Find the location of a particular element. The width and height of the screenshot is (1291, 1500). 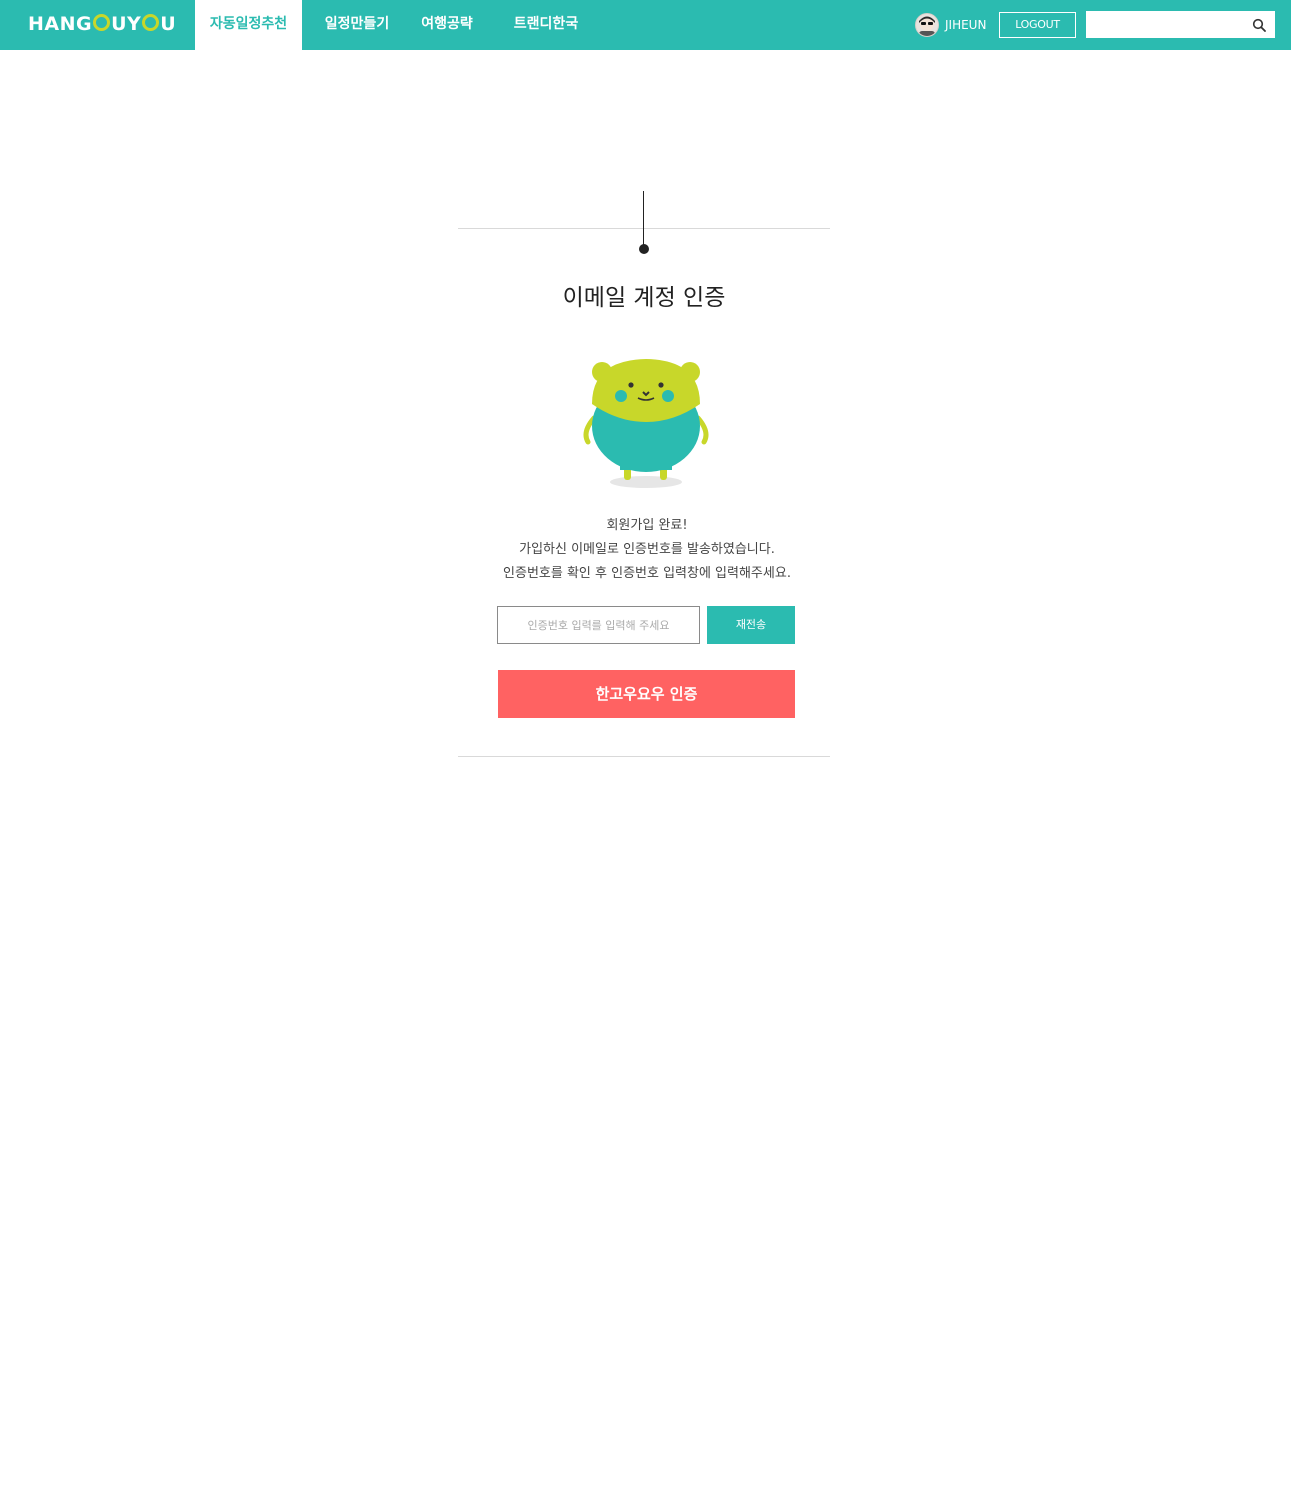

nav-item-travel-guide: 여행공략 is located at coordinates (447, 25).